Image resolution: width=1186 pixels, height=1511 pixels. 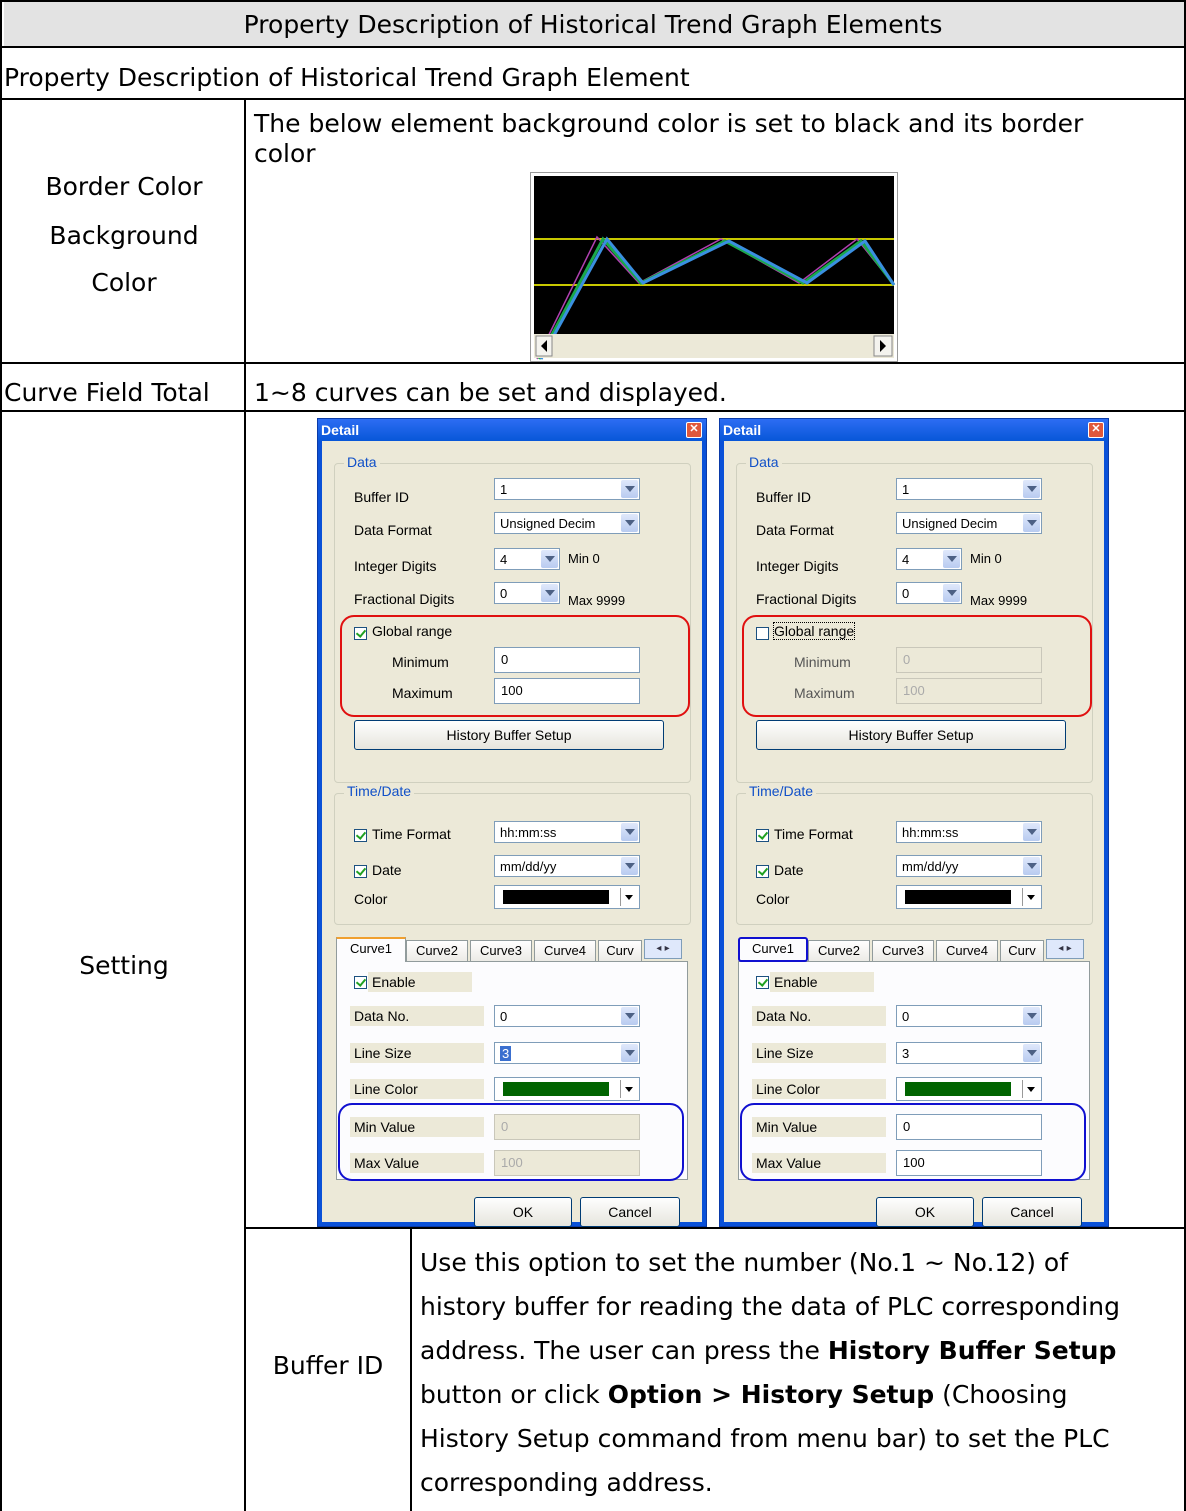 What do you see at coordinates (906, 1053) in the screenshot?
I see `line-size-value: 3` at bounding box center [906, 1053].